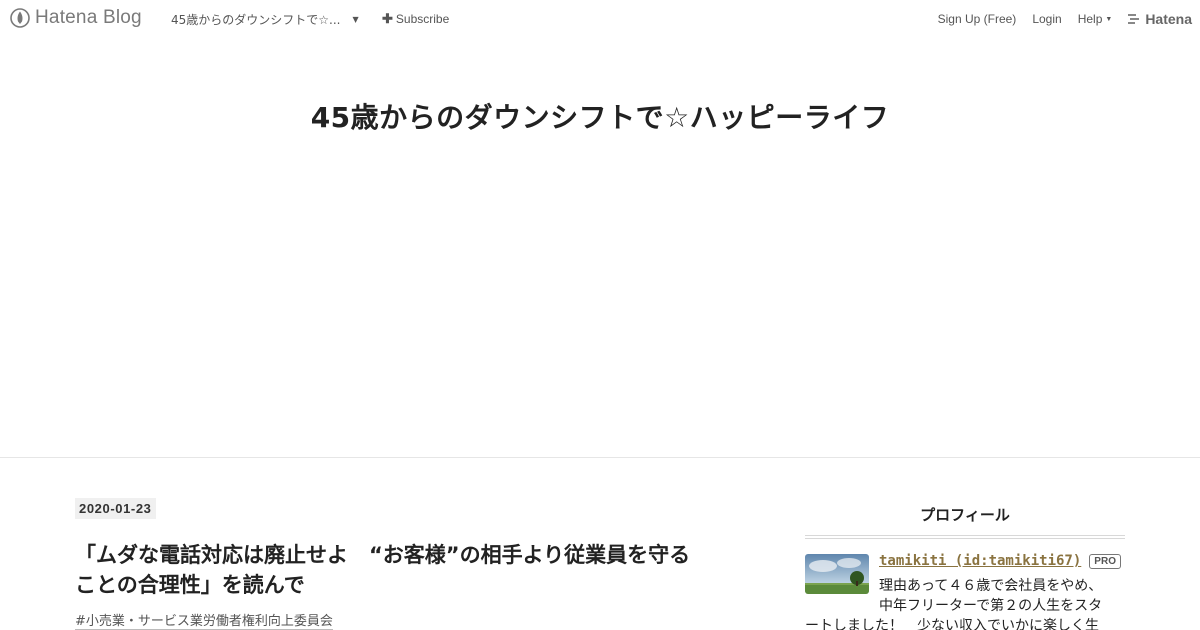 This screenshot has width=1200, height=630. Describe the element at coordinates (20, 18) in the screenshot. I see `hatena-blog-pen-icon` at that location.